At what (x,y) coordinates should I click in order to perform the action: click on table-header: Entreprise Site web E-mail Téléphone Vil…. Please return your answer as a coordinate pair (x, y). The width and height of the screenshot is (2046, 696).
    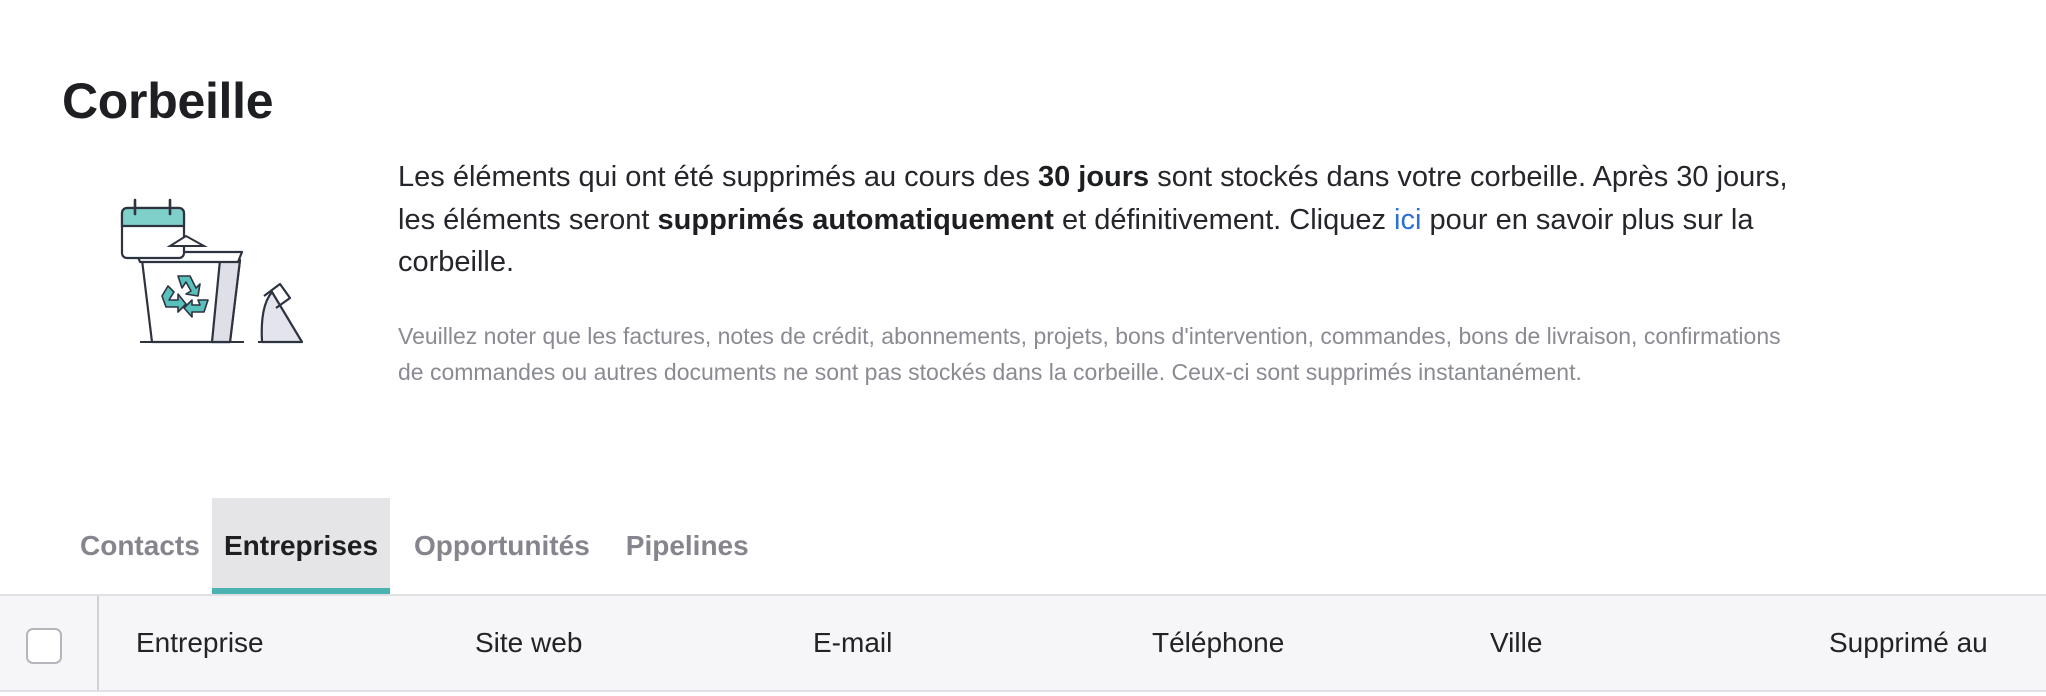
    Looking at the image, I should click on (1023, 643).